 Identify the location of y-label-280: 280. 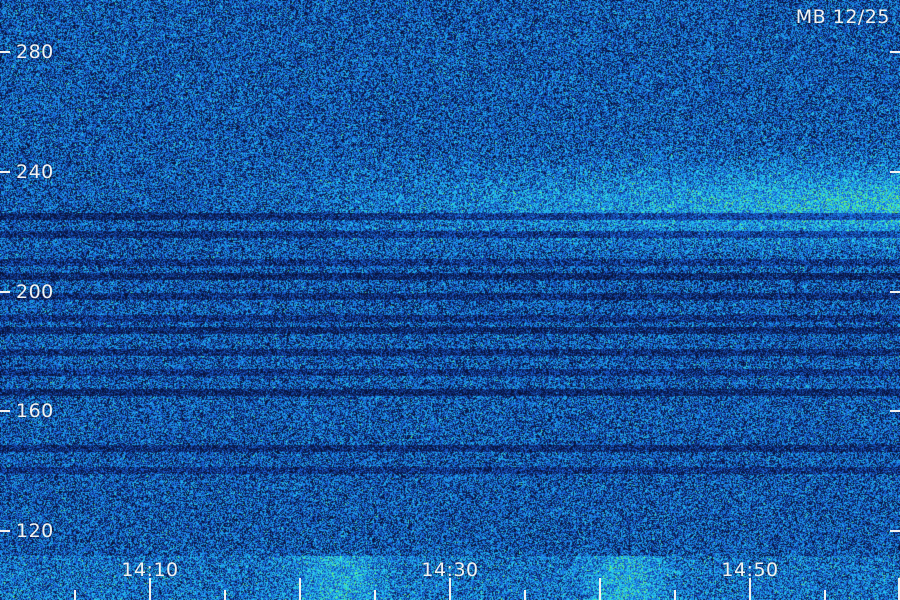
(35, 52).